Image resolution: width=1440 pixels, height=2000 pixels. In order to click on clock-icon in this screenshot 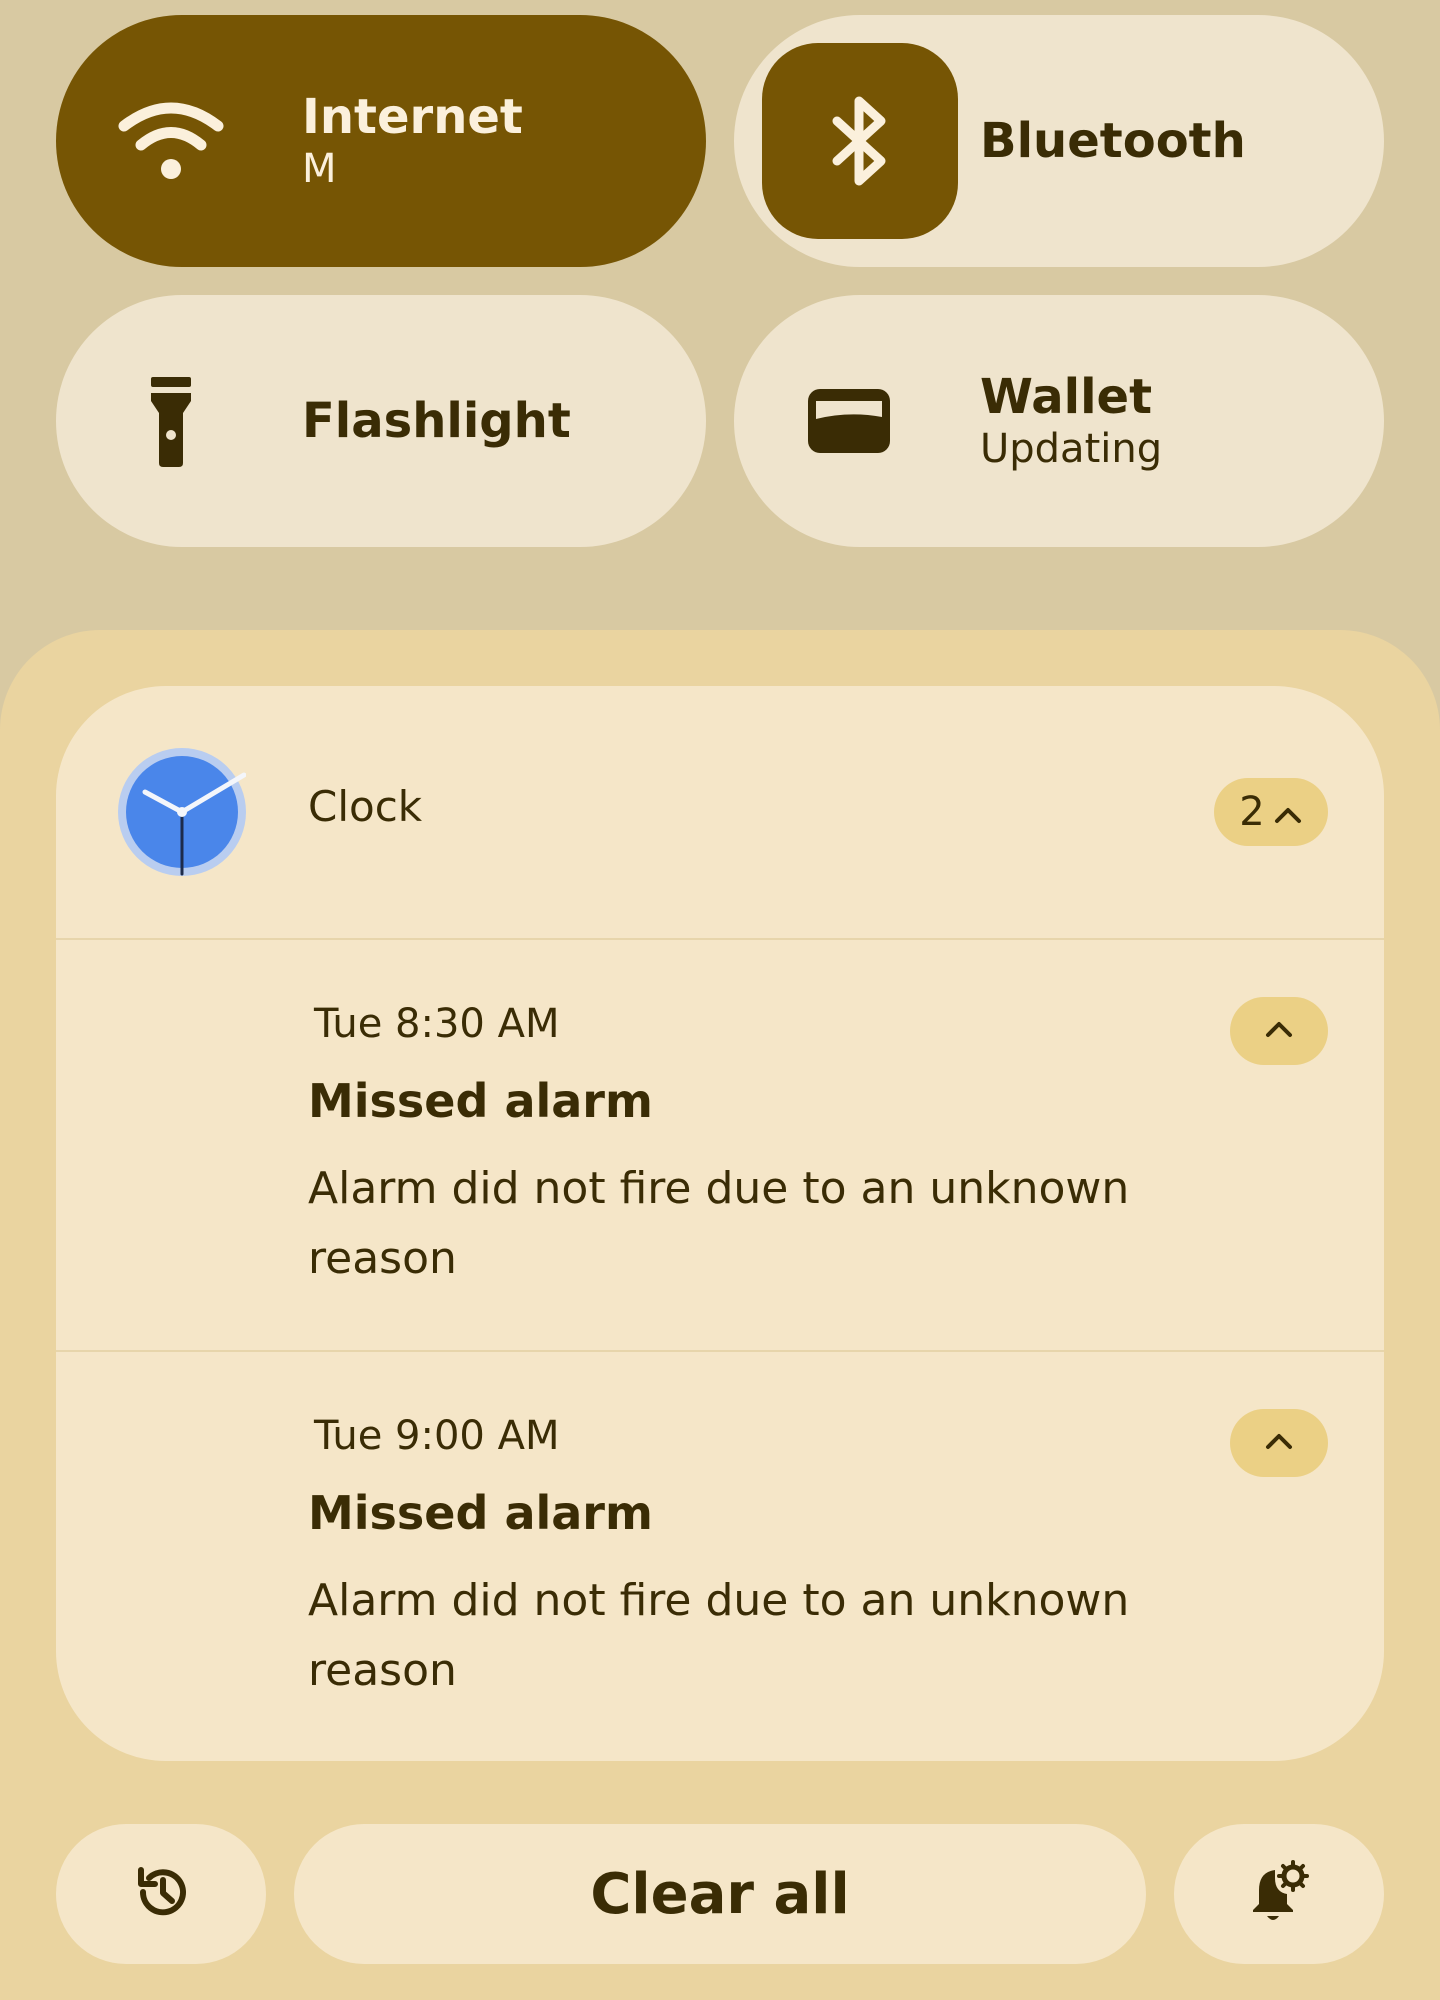, I will do `click(182, 812)`.